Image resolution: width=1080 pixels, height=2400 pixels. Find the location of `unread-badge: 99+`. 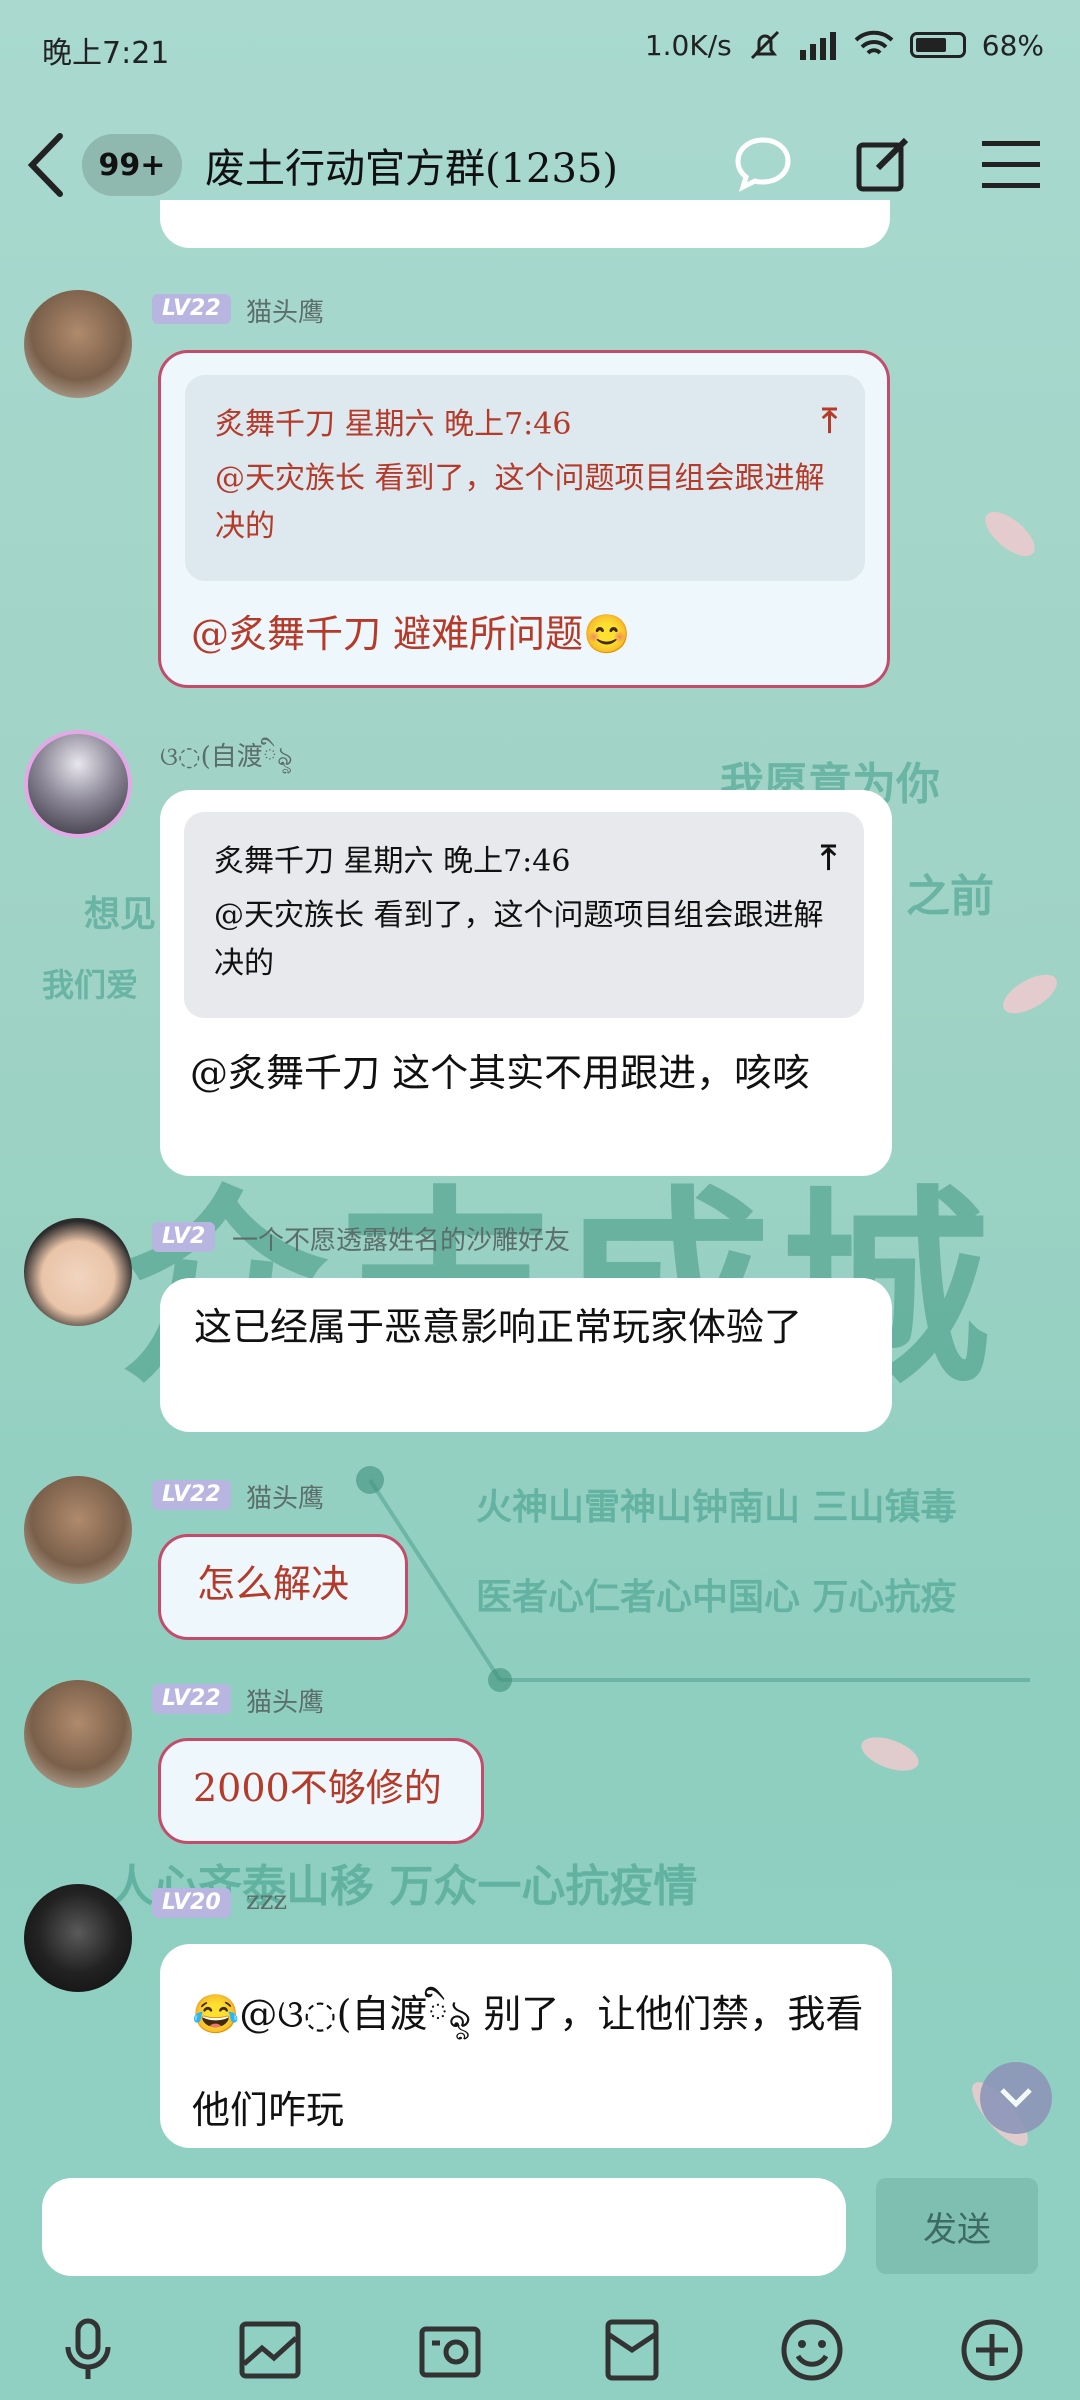

unread-badge: 99+ is located at coordinates (132, 165).